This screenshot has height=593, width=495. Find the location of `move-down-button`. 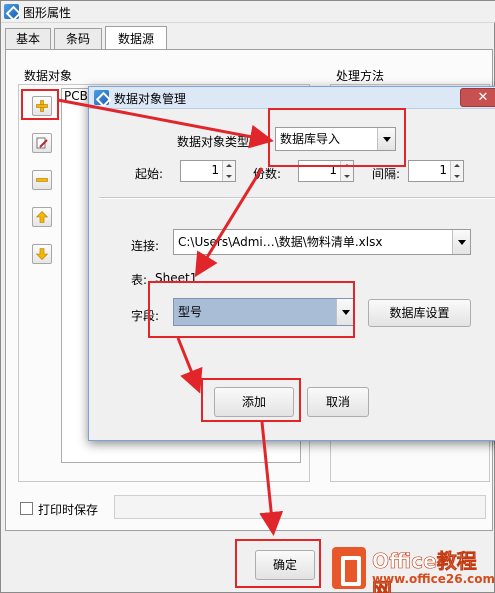

move-down-button is located at coordinates (42, 254).